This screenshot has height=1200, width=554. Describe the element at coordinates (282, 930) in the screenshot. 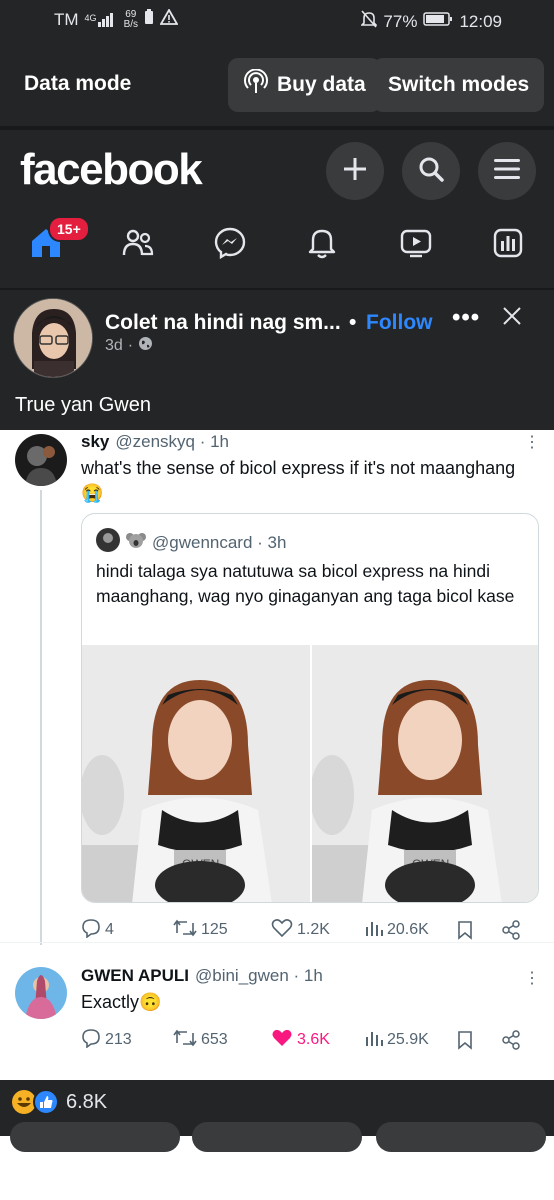

I see `heart-icon` at that location.